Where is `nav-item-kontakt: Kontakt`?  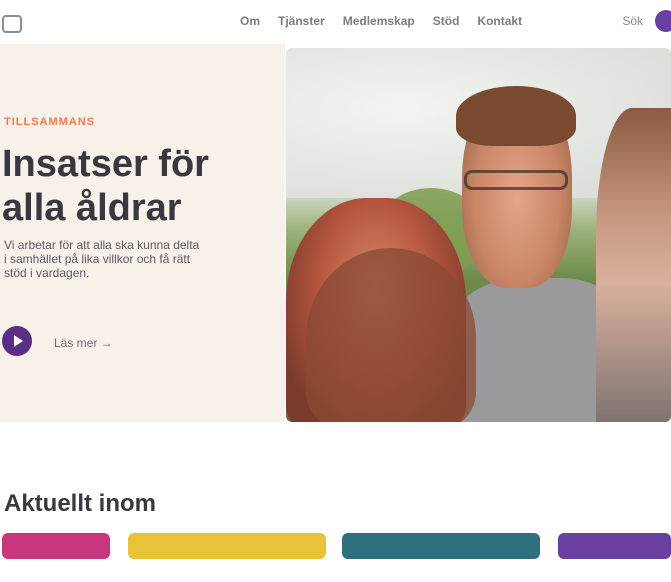
nav-item-kontakt: Kontakt is located at coordinates (499, 21).